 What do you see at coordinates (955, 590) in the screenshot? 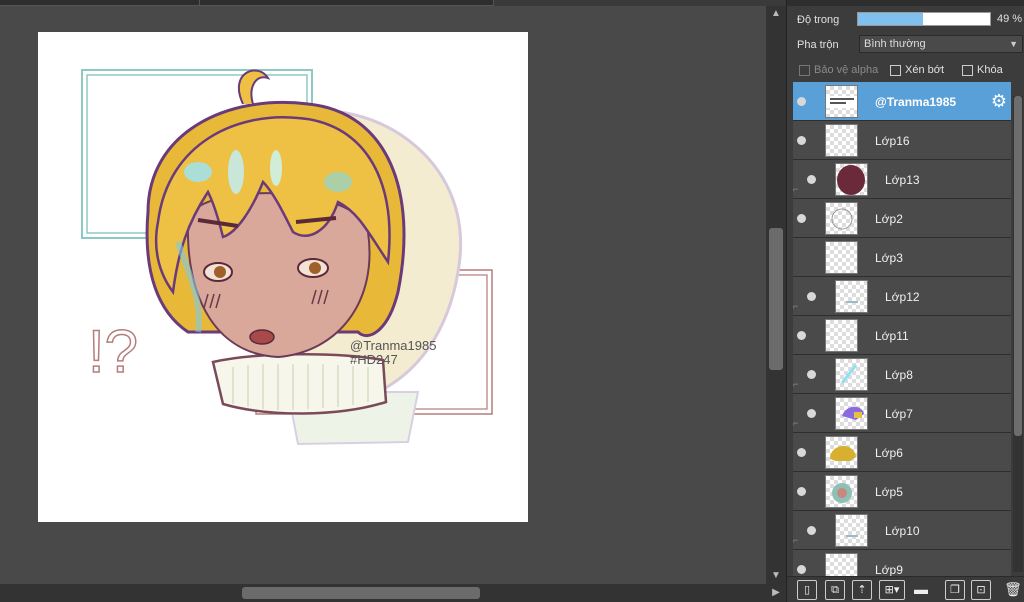
I see `duplicate-layer-icon: ❐` at bounding box center [955, 590].